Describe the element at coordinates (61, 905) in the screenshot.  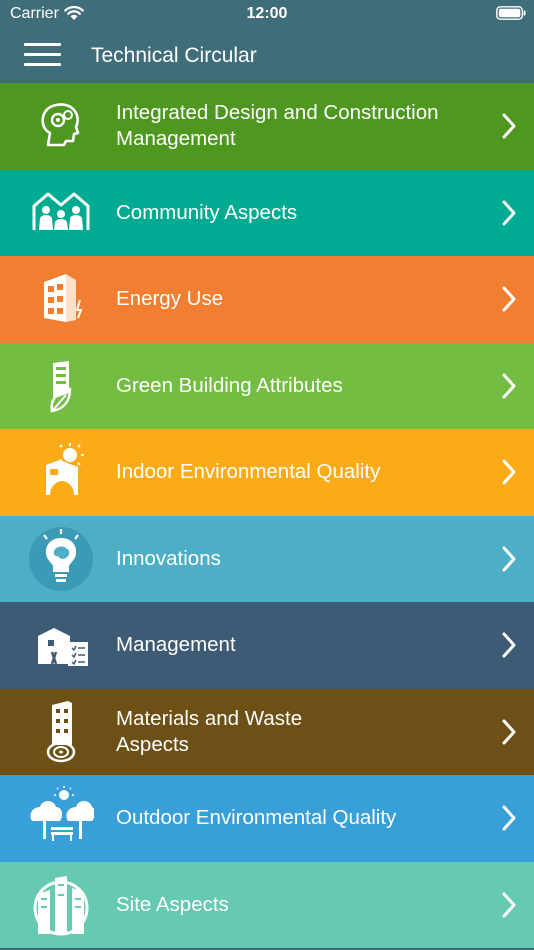
I see `city-globe-icon` at that location.